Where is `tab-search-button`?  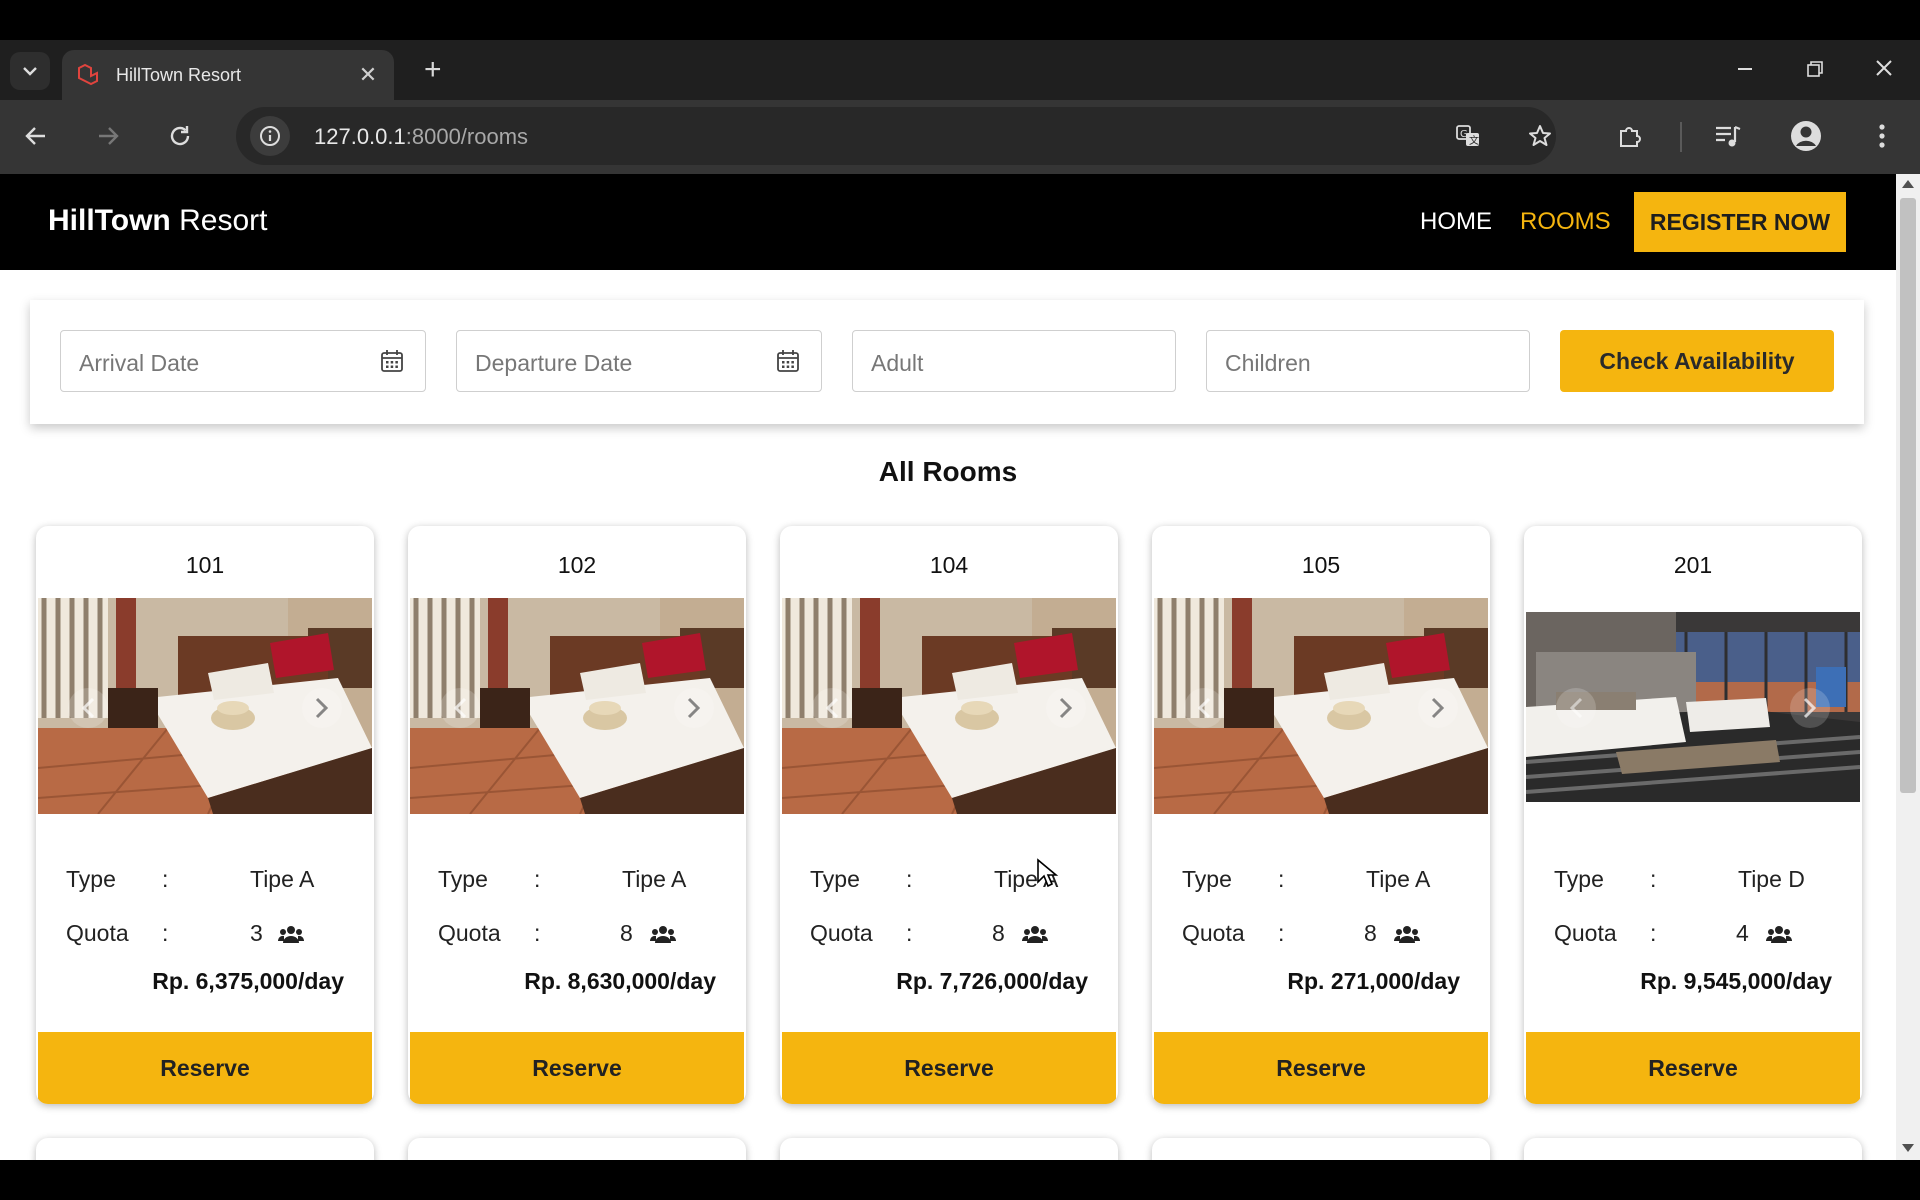 tab-search-button is located at coordinates (30, 71).